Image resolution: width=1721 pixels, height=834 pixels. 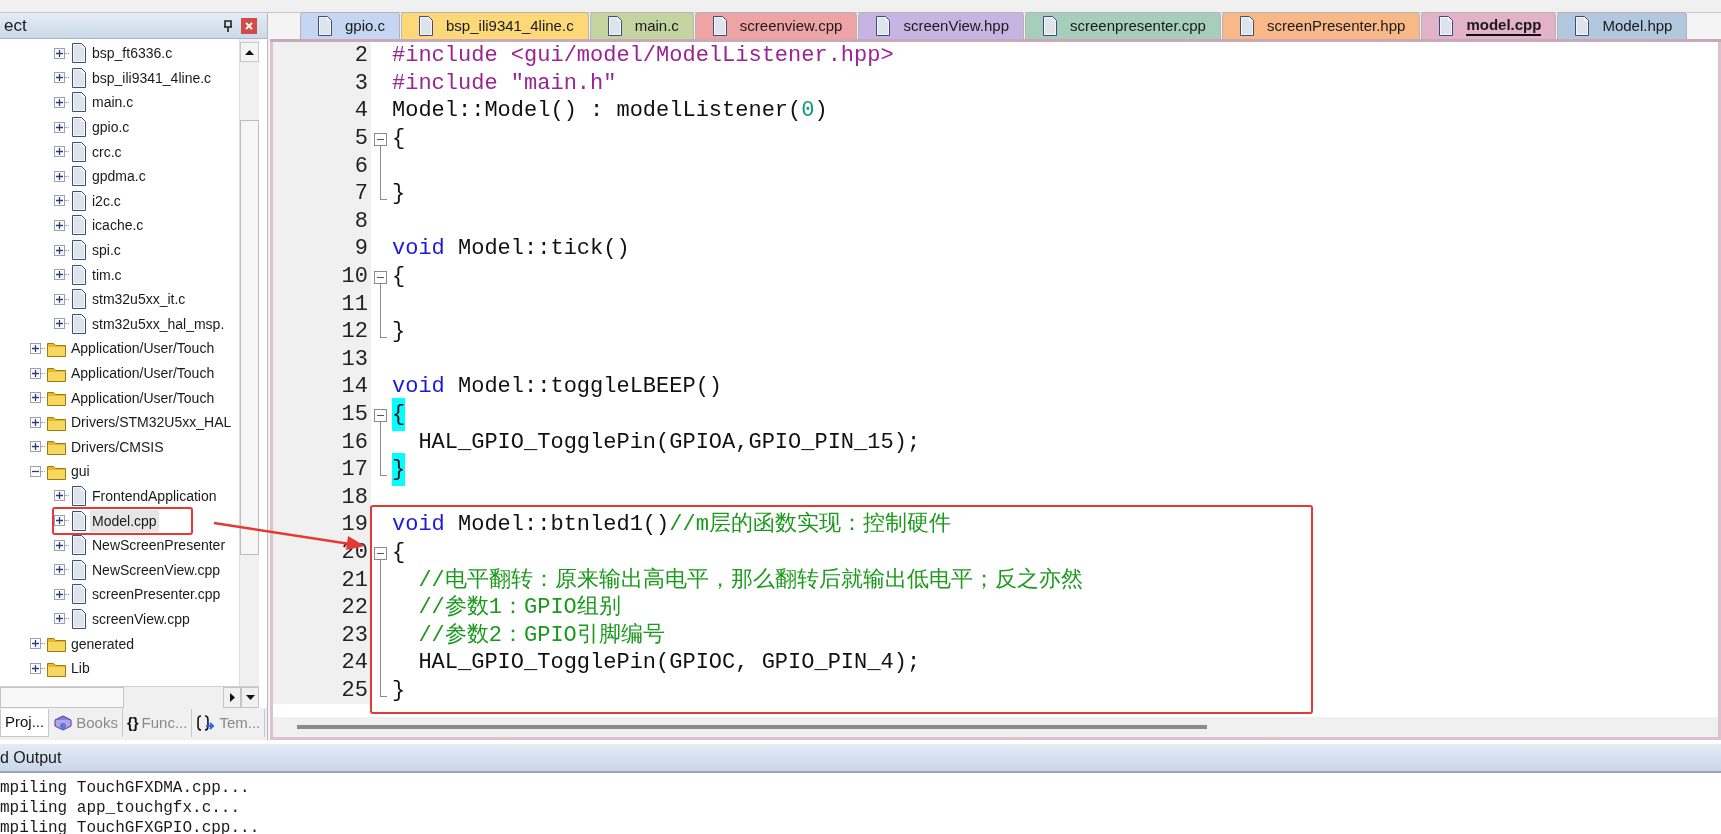 I want to click on line-number: 16, so click(x=354, y=442).